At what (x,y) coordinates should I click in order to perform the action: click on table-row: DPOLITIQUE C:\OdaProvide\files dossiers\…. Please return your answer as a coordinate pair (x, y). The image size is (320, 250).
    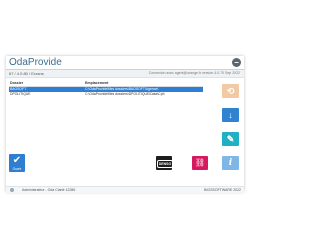
    Looking at the image, I should click on (106, 94).